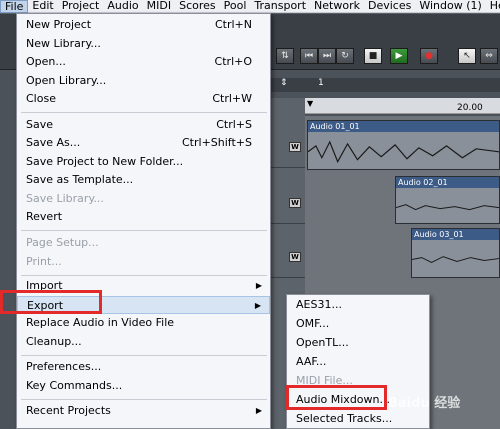  Describe the element at coordinates (402, 106) in the screenshot. I see `timeline-ruler: ▼ 20.00` at that location.